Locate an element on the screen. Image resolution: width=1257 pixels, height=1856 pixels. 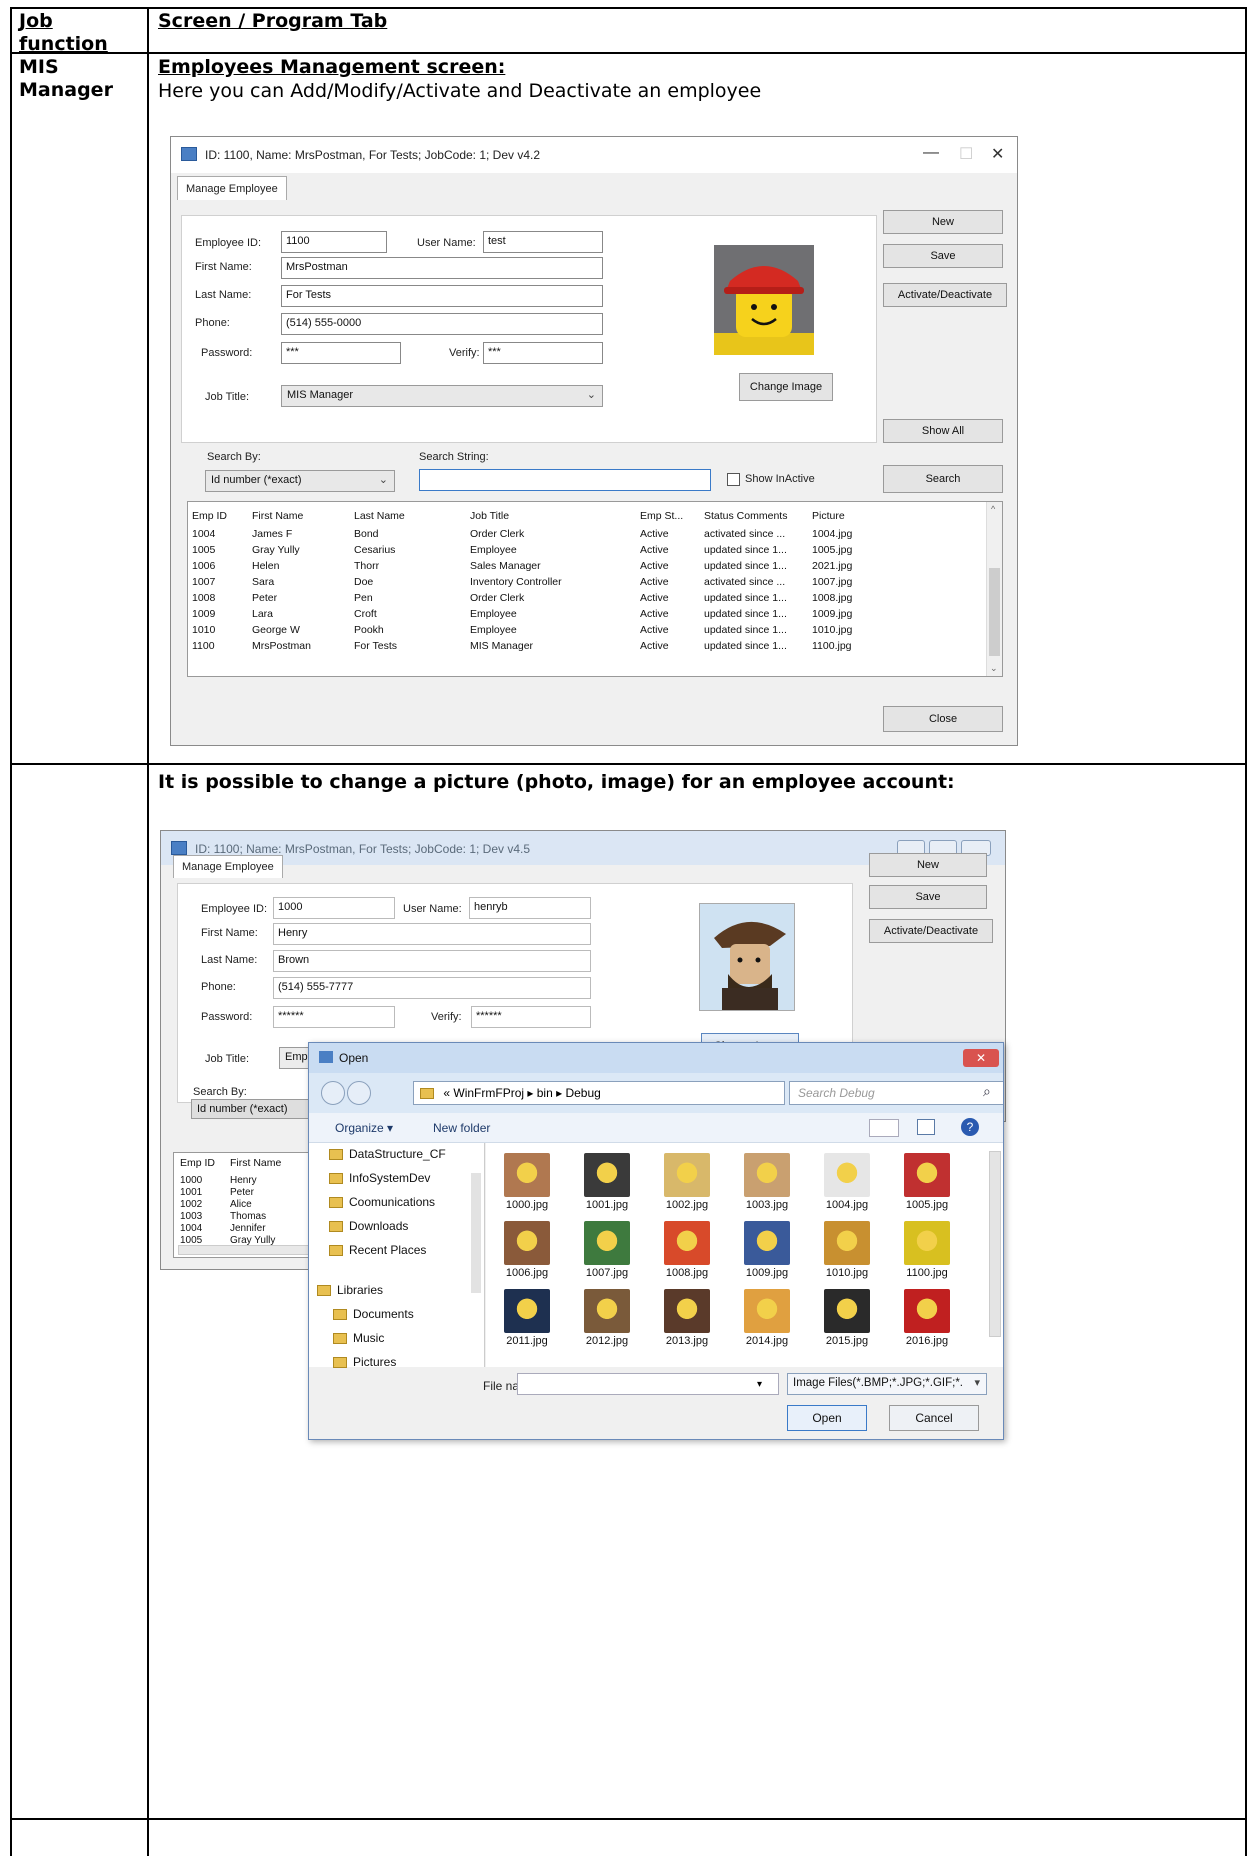
file-name-caption: 2012.jpg is located at coordinates (607, 1341).